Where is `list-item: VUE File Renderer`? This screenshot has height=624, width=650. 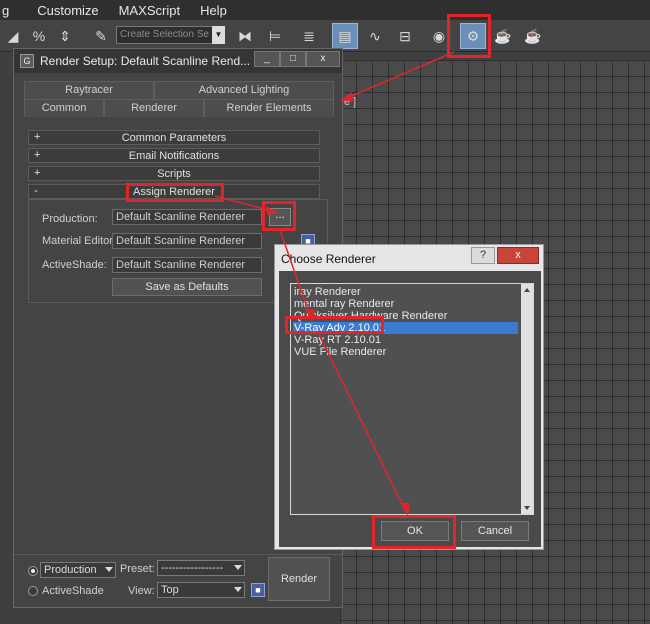
list-item: VUE File Renderer is located at coordinates (405, 352).